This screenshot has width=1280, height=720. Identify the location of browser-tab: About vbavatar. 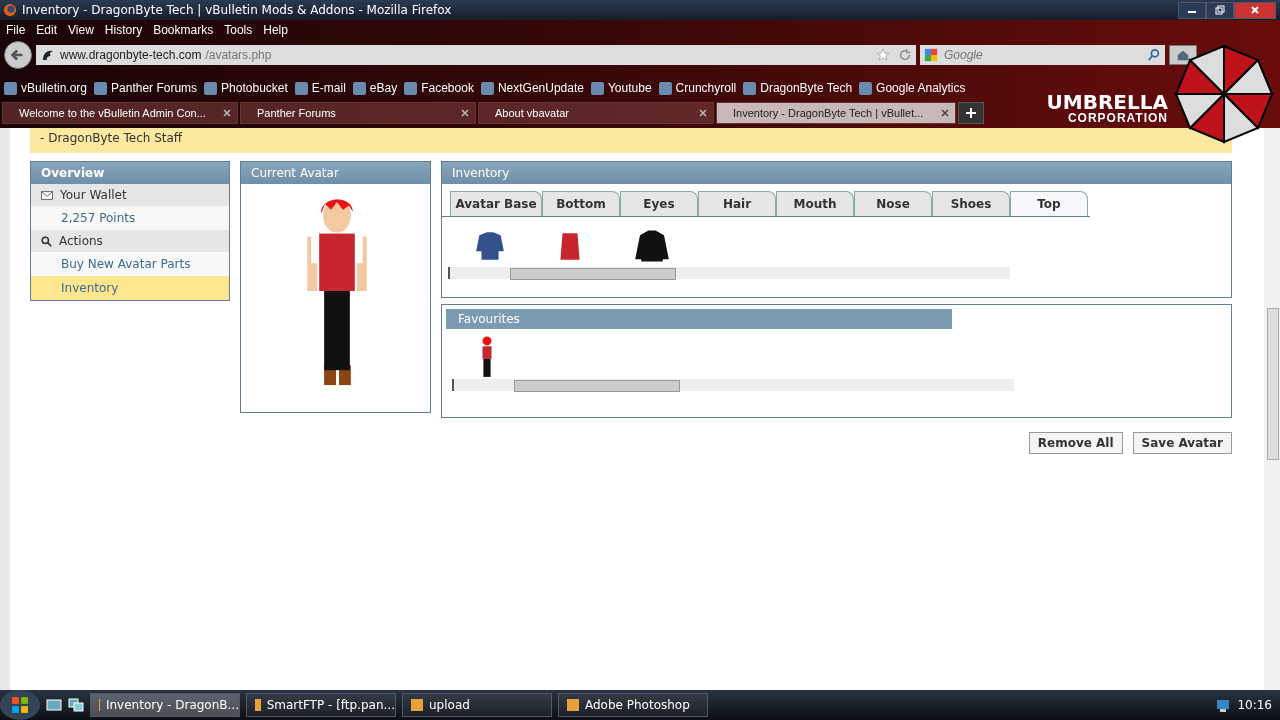
(596, 113).